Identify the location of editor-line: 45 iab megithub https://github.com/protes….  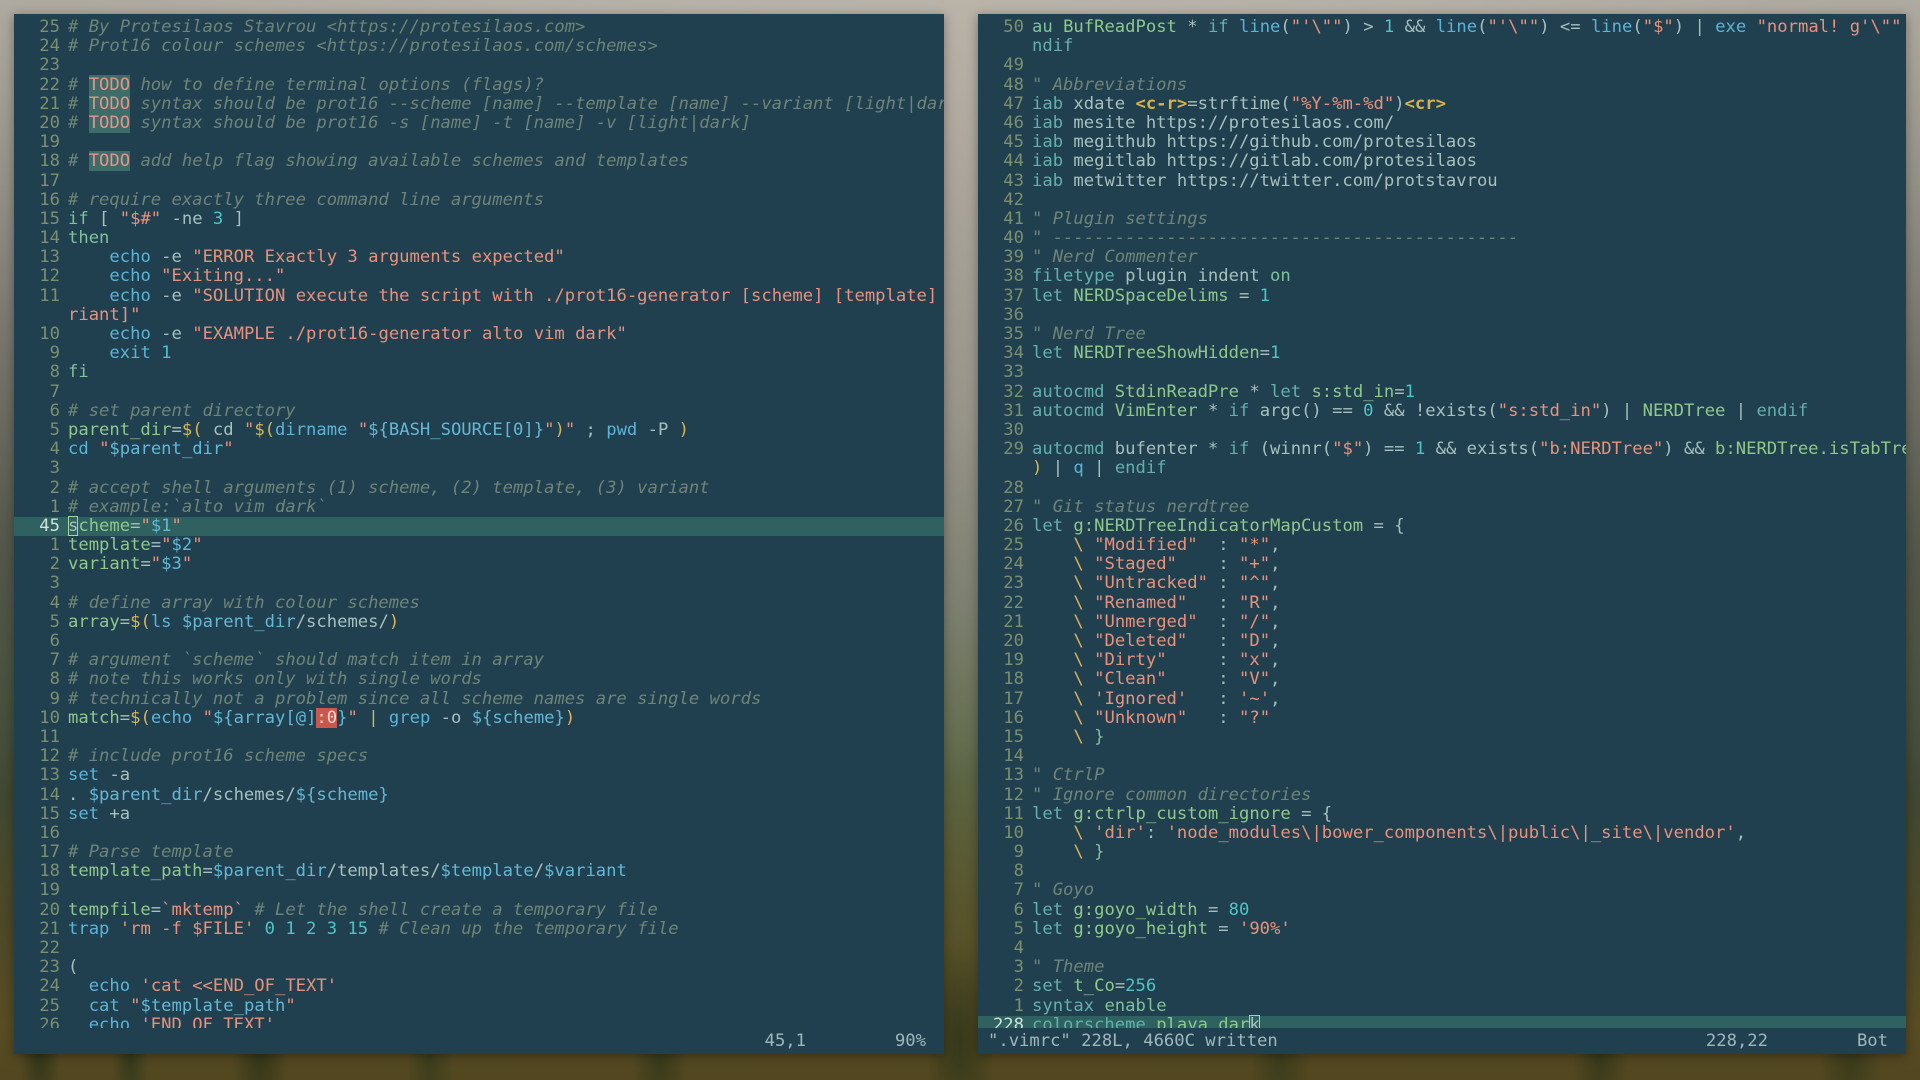
(1442, 142).